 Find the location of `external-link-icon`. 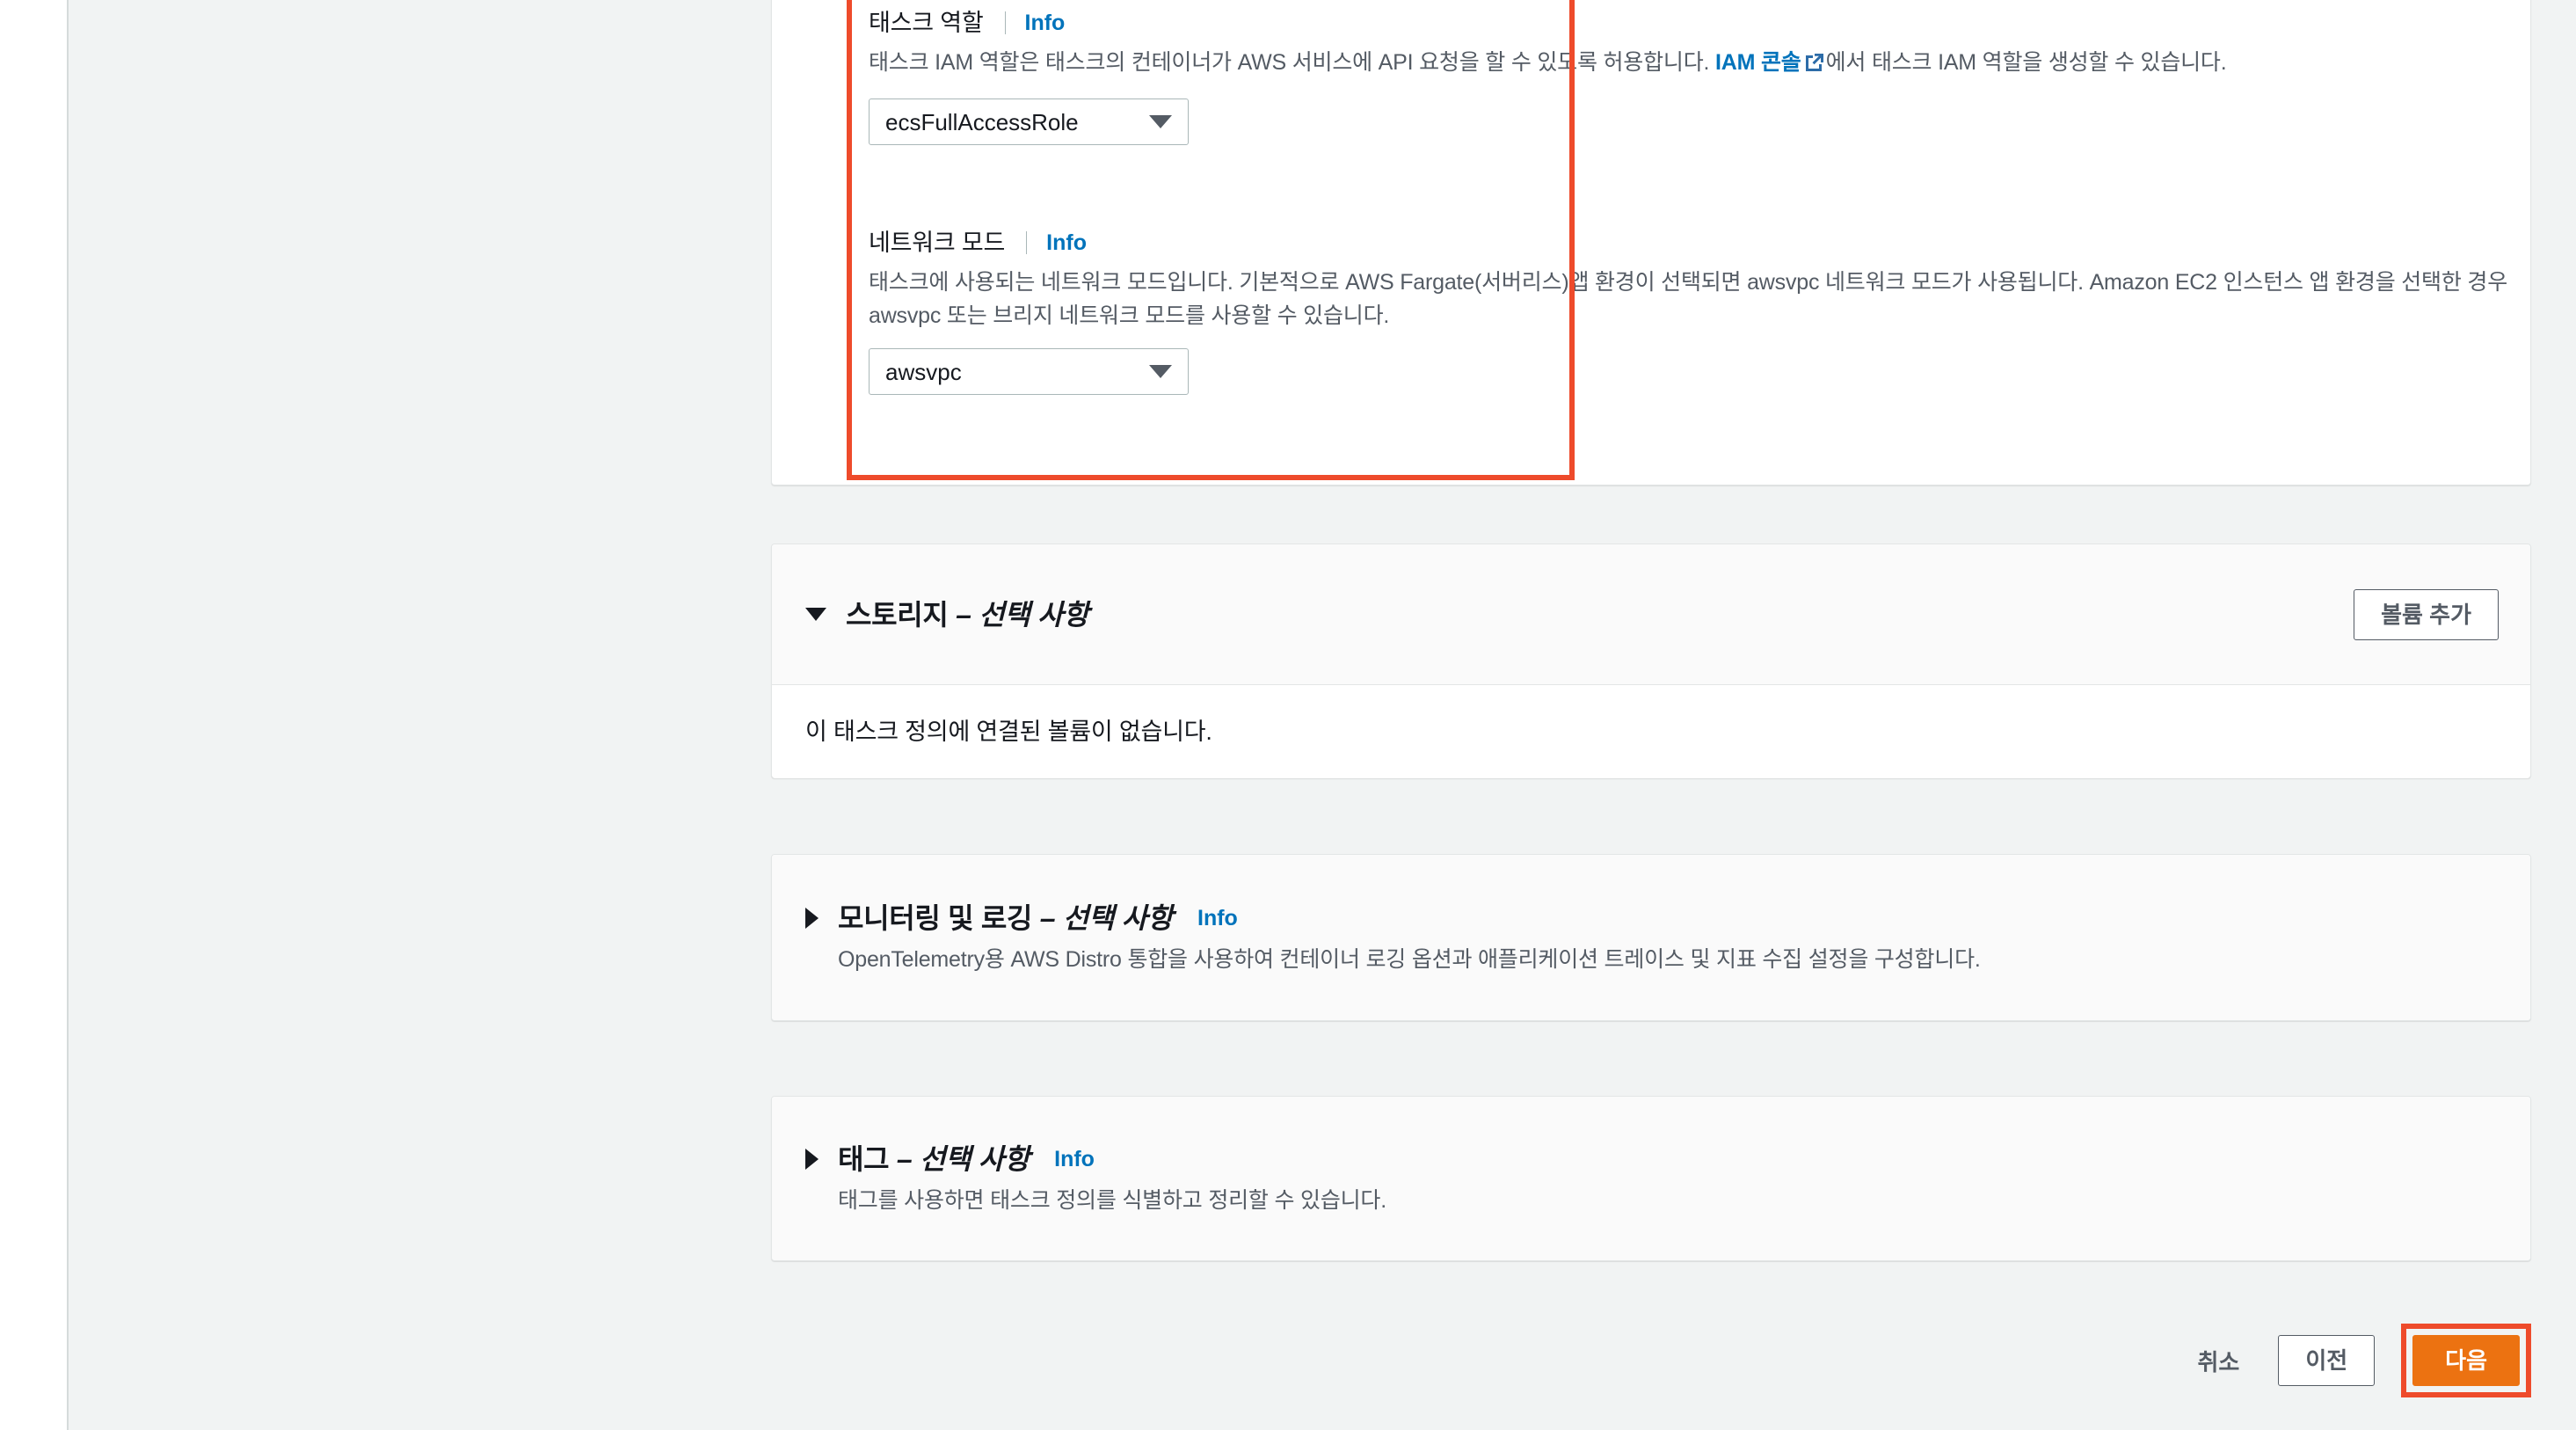

external-link-icon is located at coordinates (1814, 59).